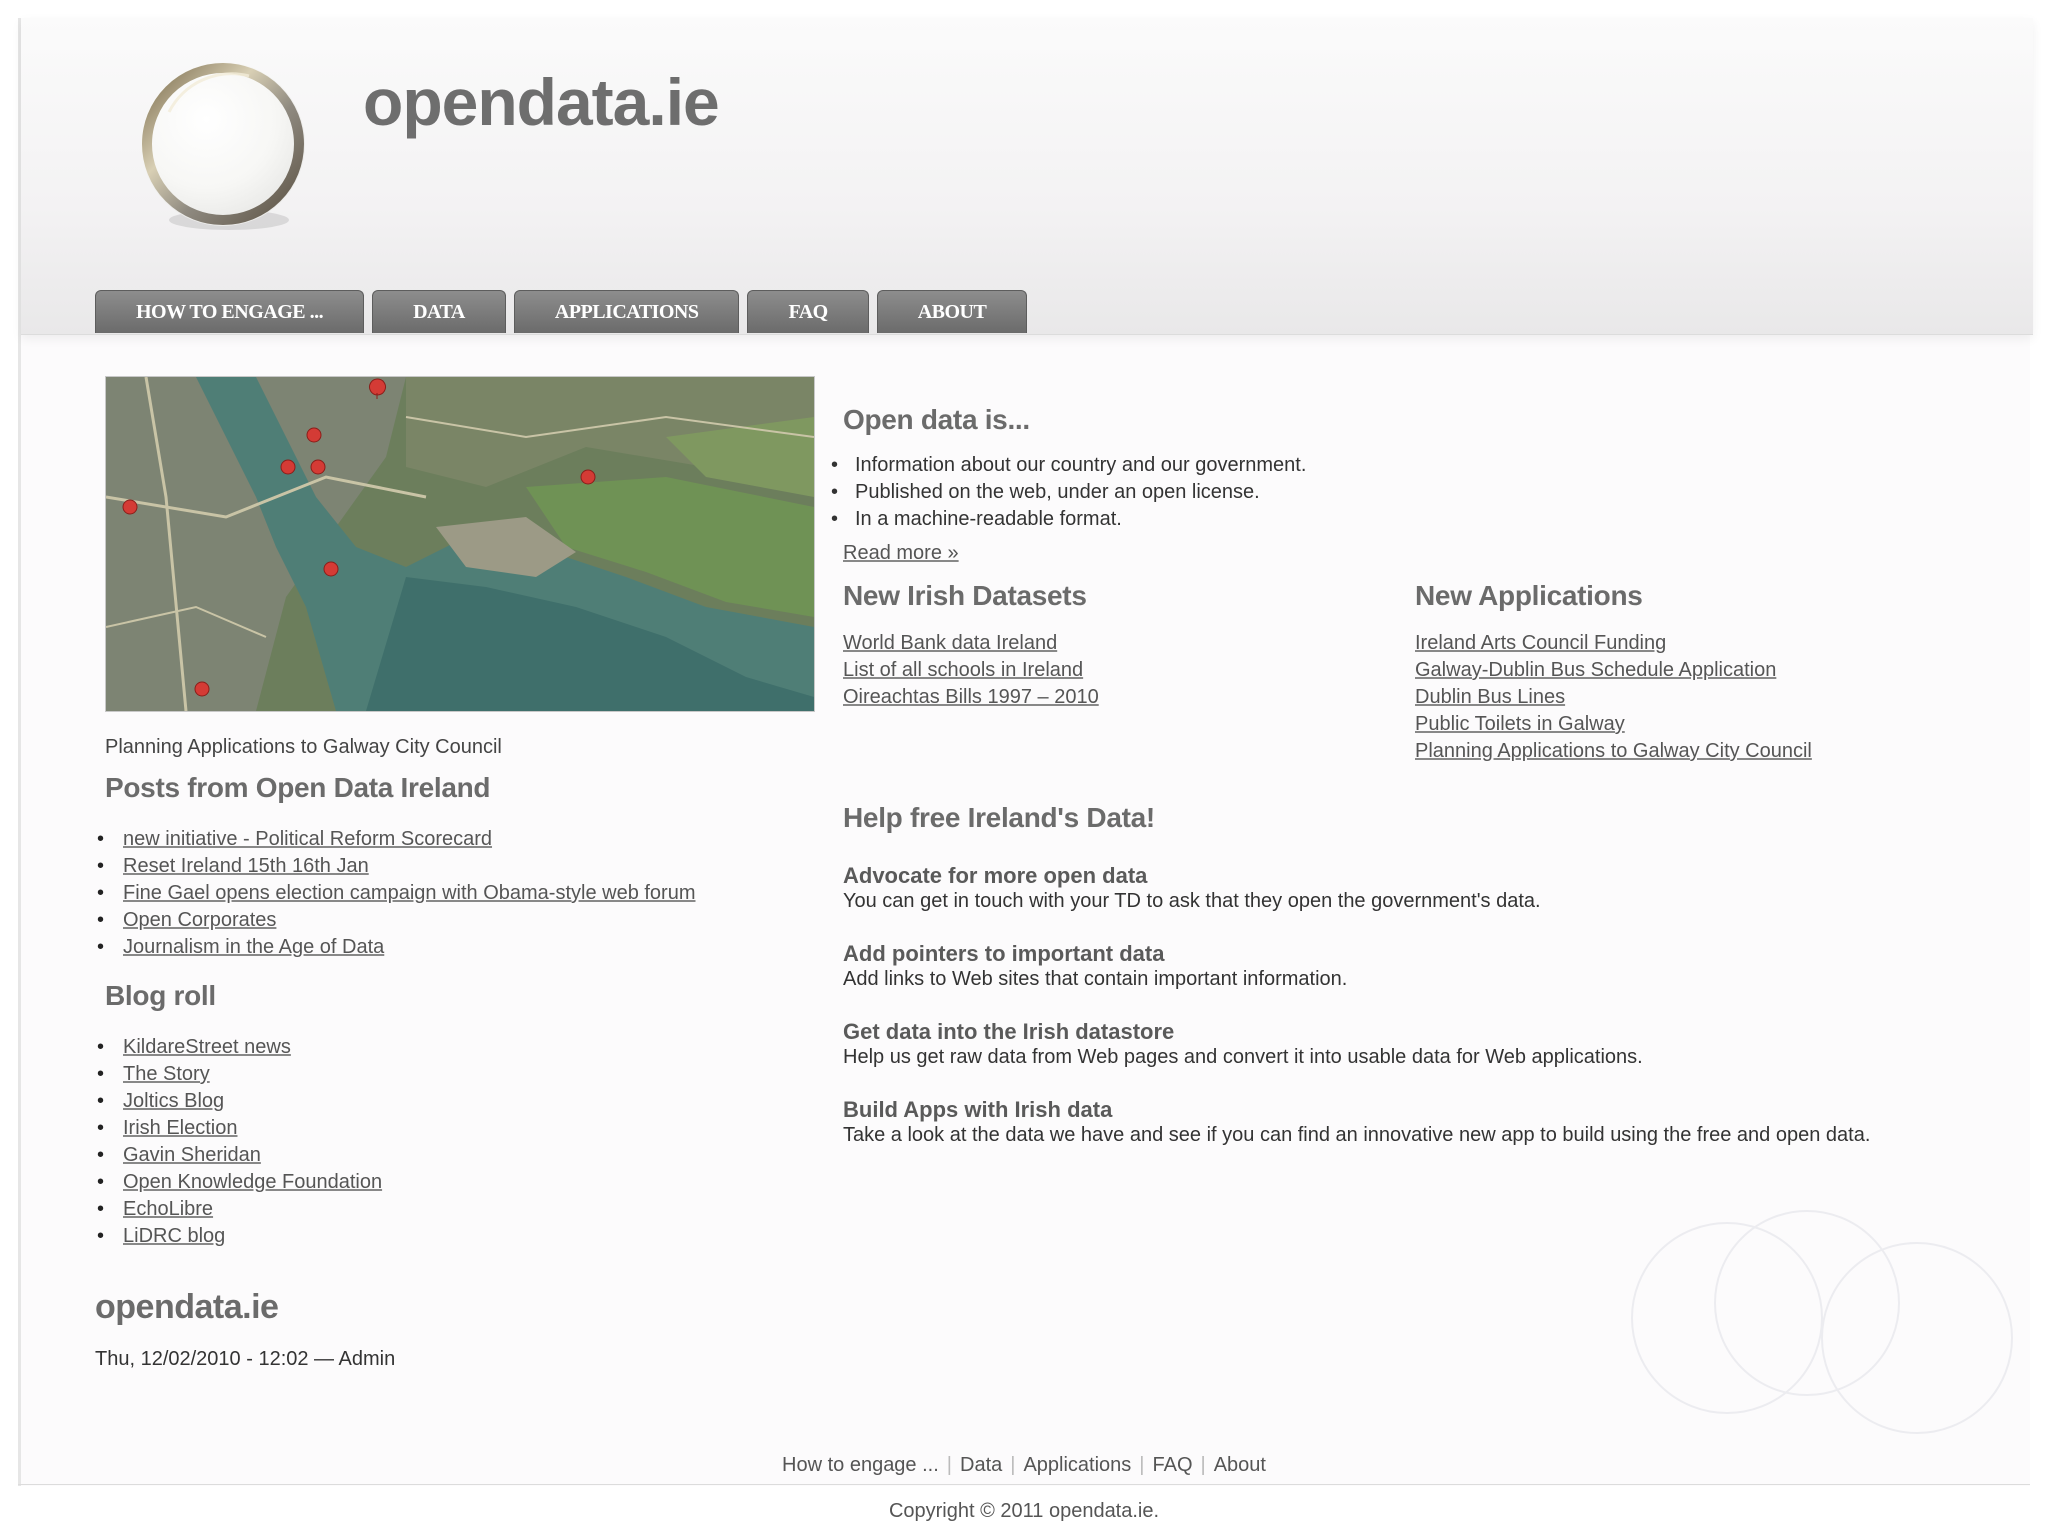  What do you see at coordinates (168, 1209) in the screenshot?
I see `blogroll-link: EchoLibre` at bounding box center [168, 1209].